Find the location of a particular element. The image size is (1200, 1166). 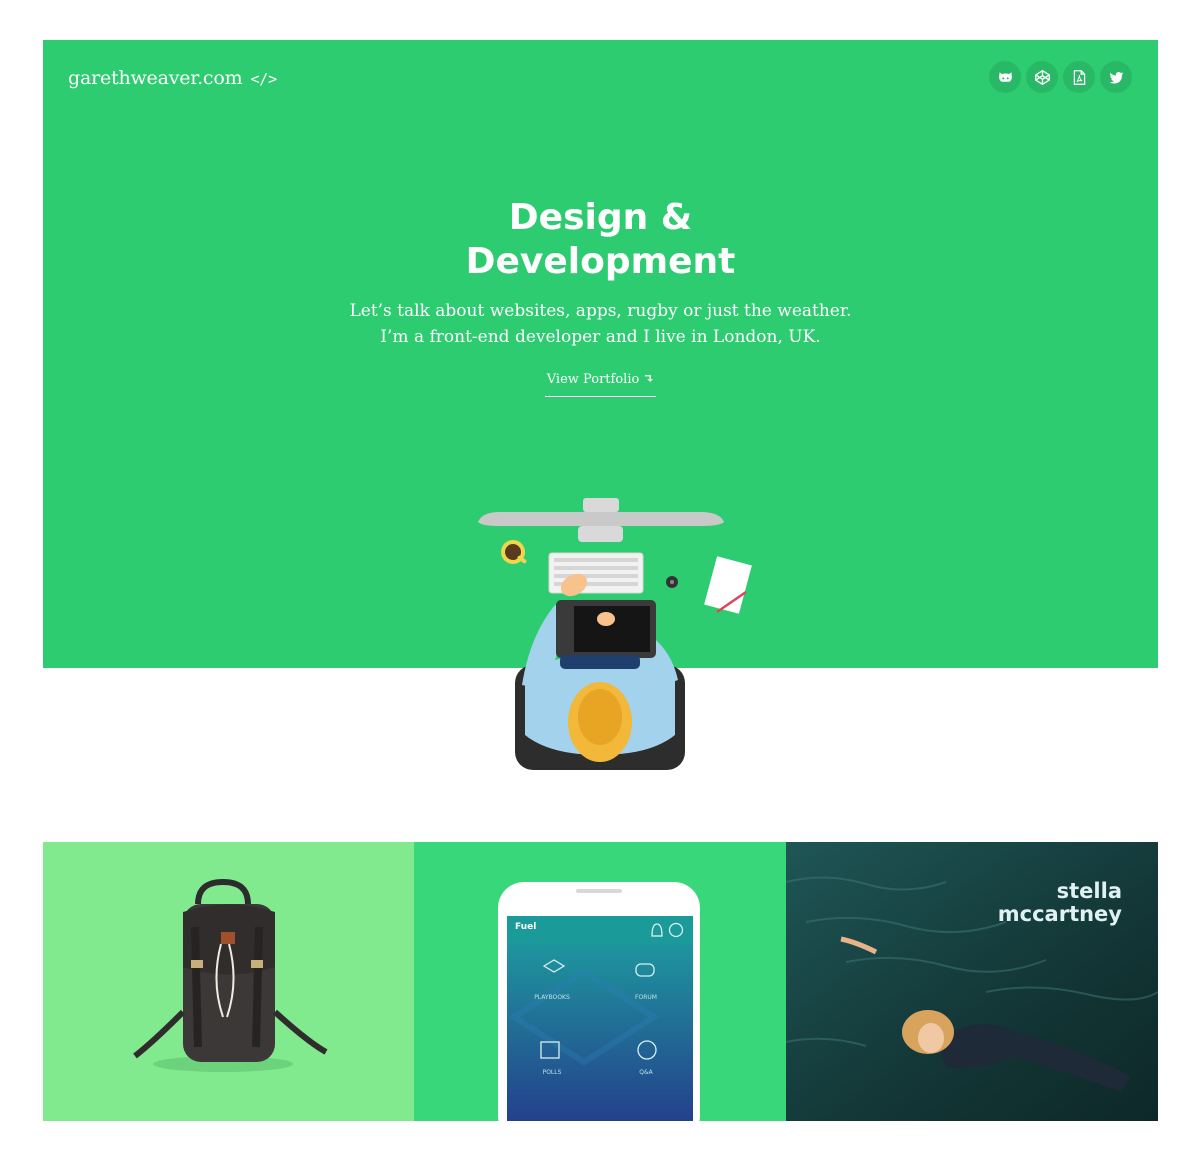

app-item-polls: POLLS is located at coordinates (552, 1072).